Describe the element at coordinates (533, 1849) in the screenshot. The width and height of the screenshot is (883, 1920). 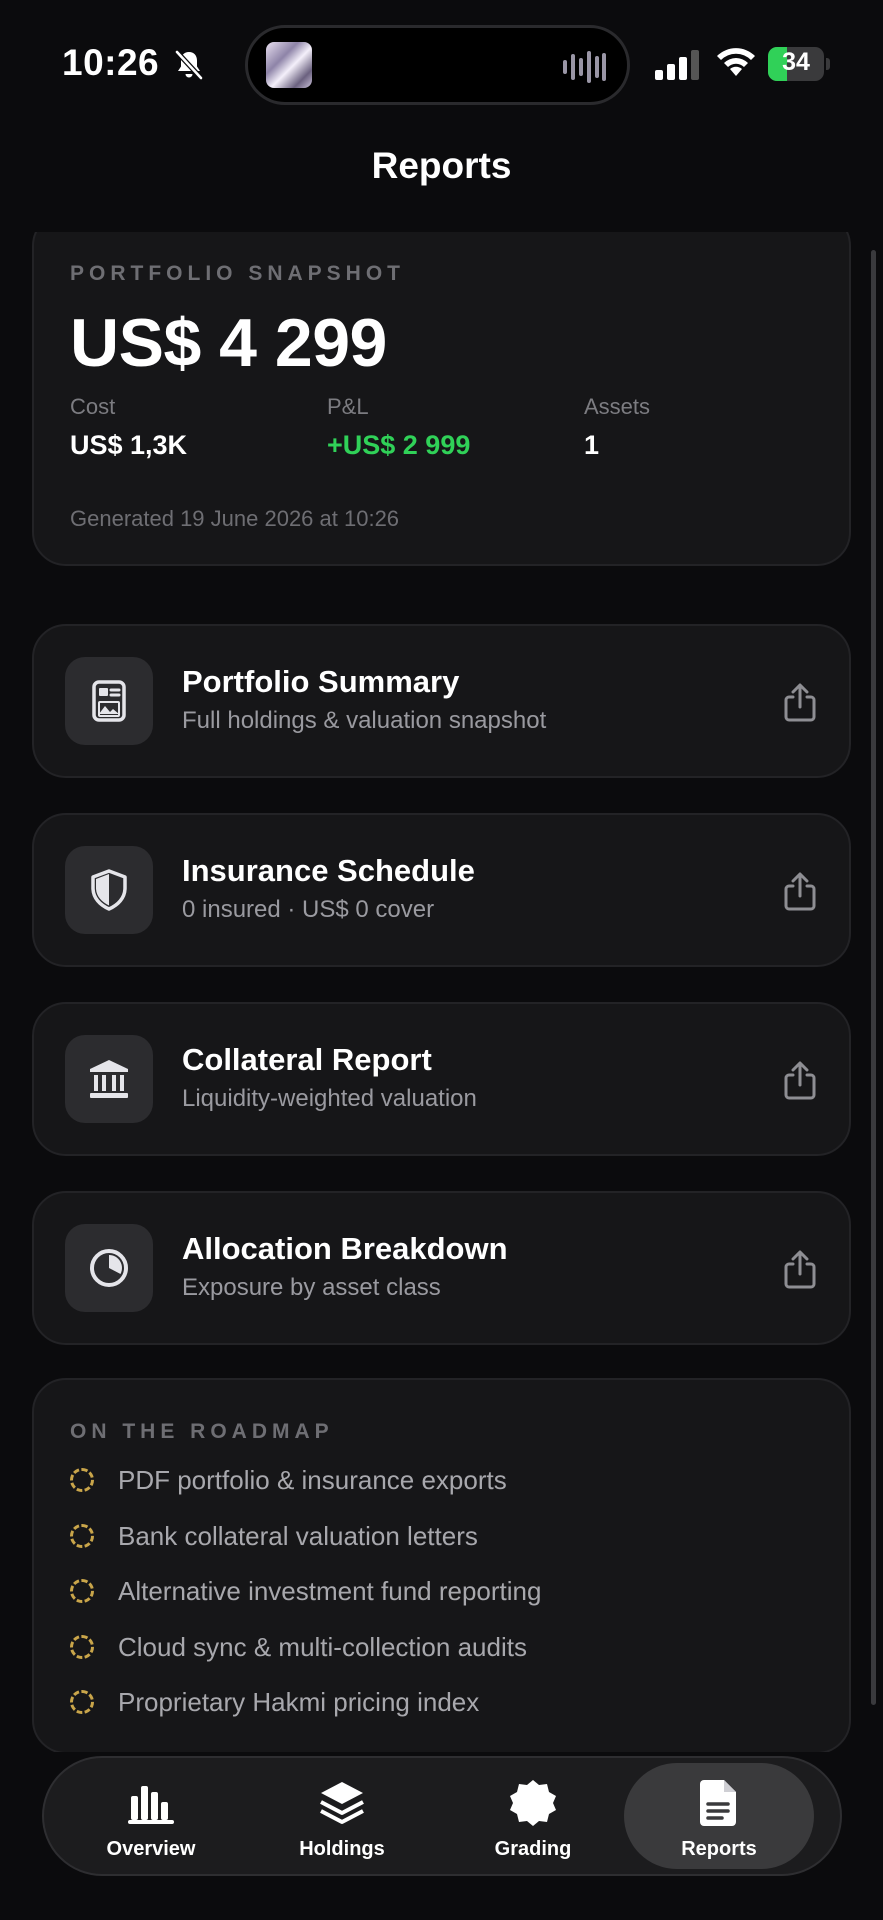
I see `tab-label: Grading` at that location.